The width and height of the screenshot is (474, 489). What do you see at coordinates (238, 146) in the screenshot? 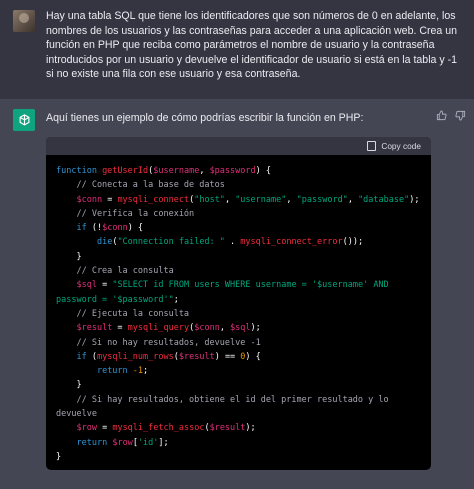
I see `code-block-header: Copy code` at bounding box center [238, 146].